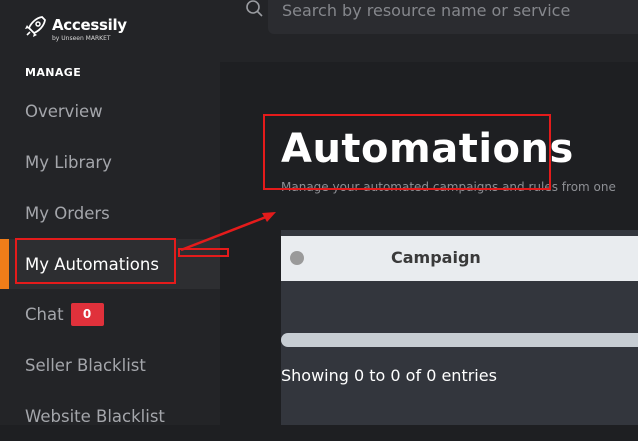  Describe the element at coordinates (81, 38) in the screenshot. I see `app-tagline: by Unseen MARKET` at that location.